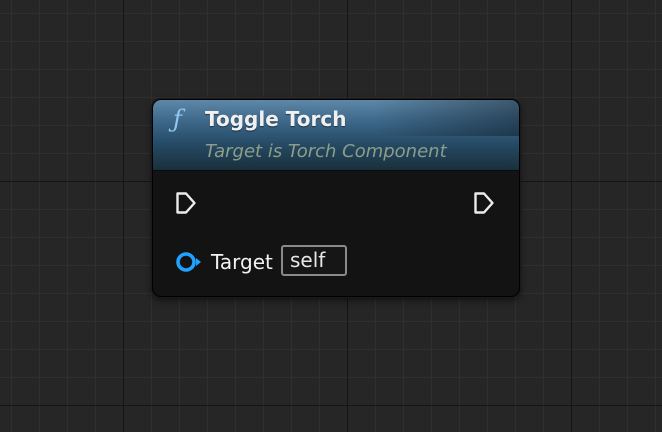 The width and height of the screenshot is (662, 432). I want to click on target-pin-label: Target, so click(242, 262).